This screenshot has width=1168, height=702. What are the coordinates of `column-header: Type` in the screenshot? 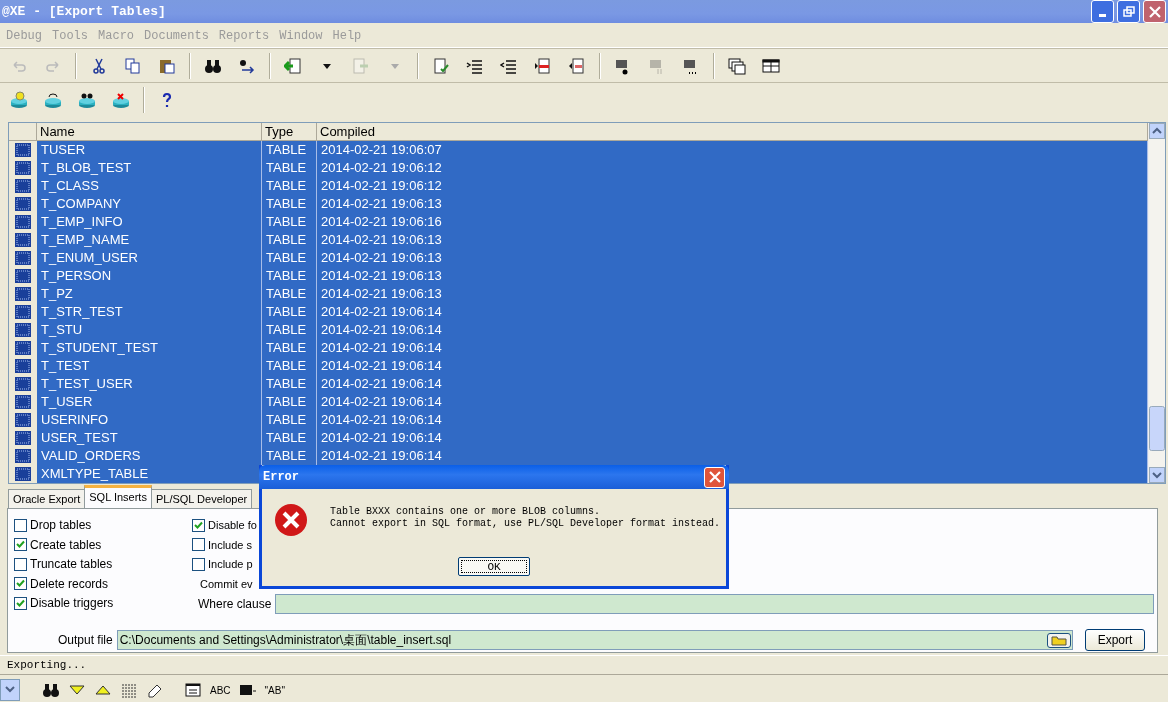 It's located at (289, 131).